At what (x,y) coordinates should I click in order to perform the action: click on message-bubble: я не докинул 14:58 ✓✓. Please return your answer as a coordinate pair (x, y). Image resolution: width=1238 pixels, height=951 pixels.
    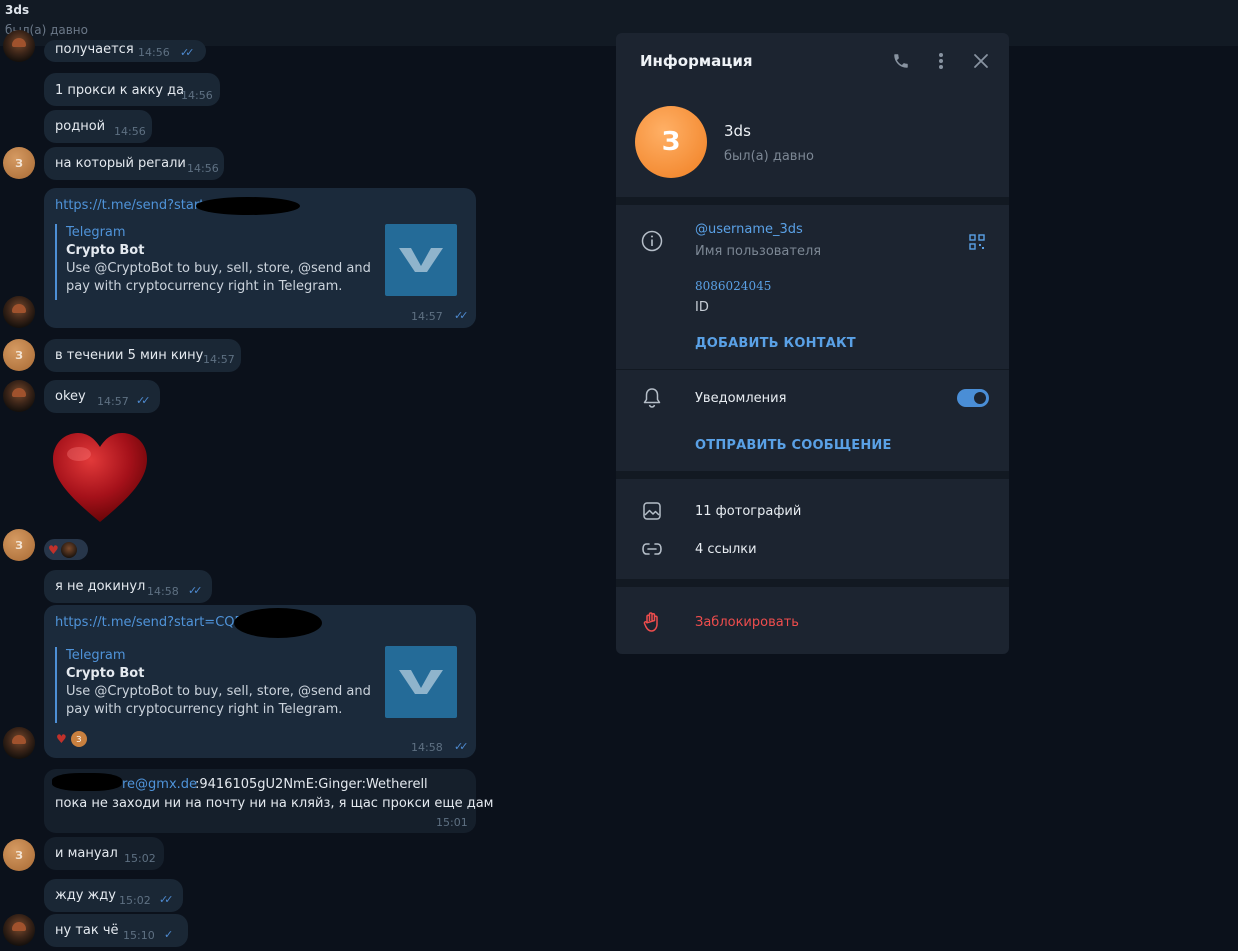
    Looking at the image, I should click on (128, 586).